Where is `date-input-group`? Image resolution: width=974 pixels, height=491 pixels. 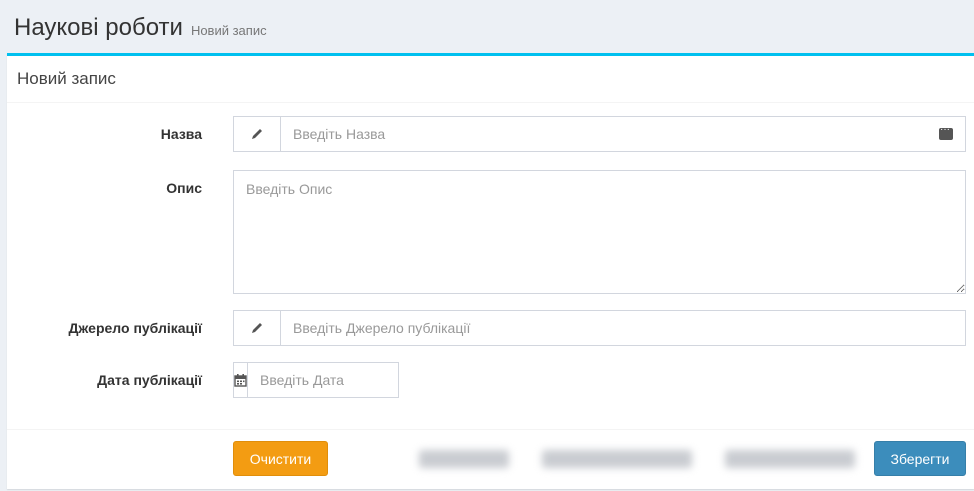
date-input-group is located at coordinates (343, 380).